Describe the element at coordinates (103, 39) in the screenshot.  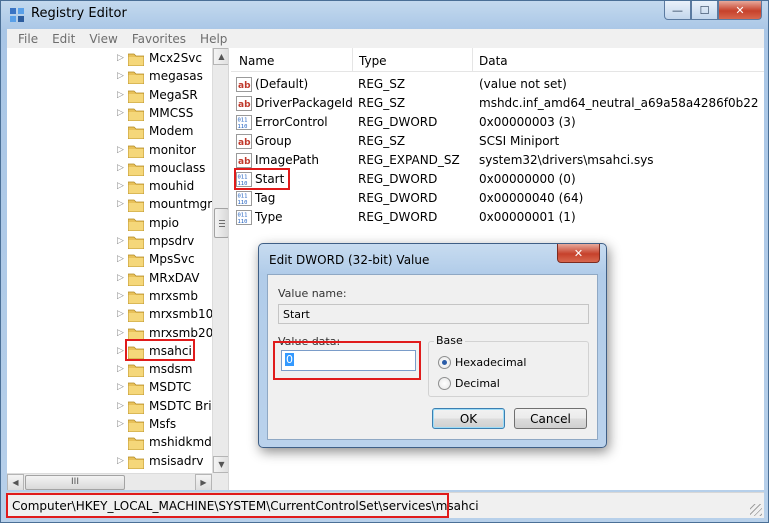
I see `menu-view: View` at that location.